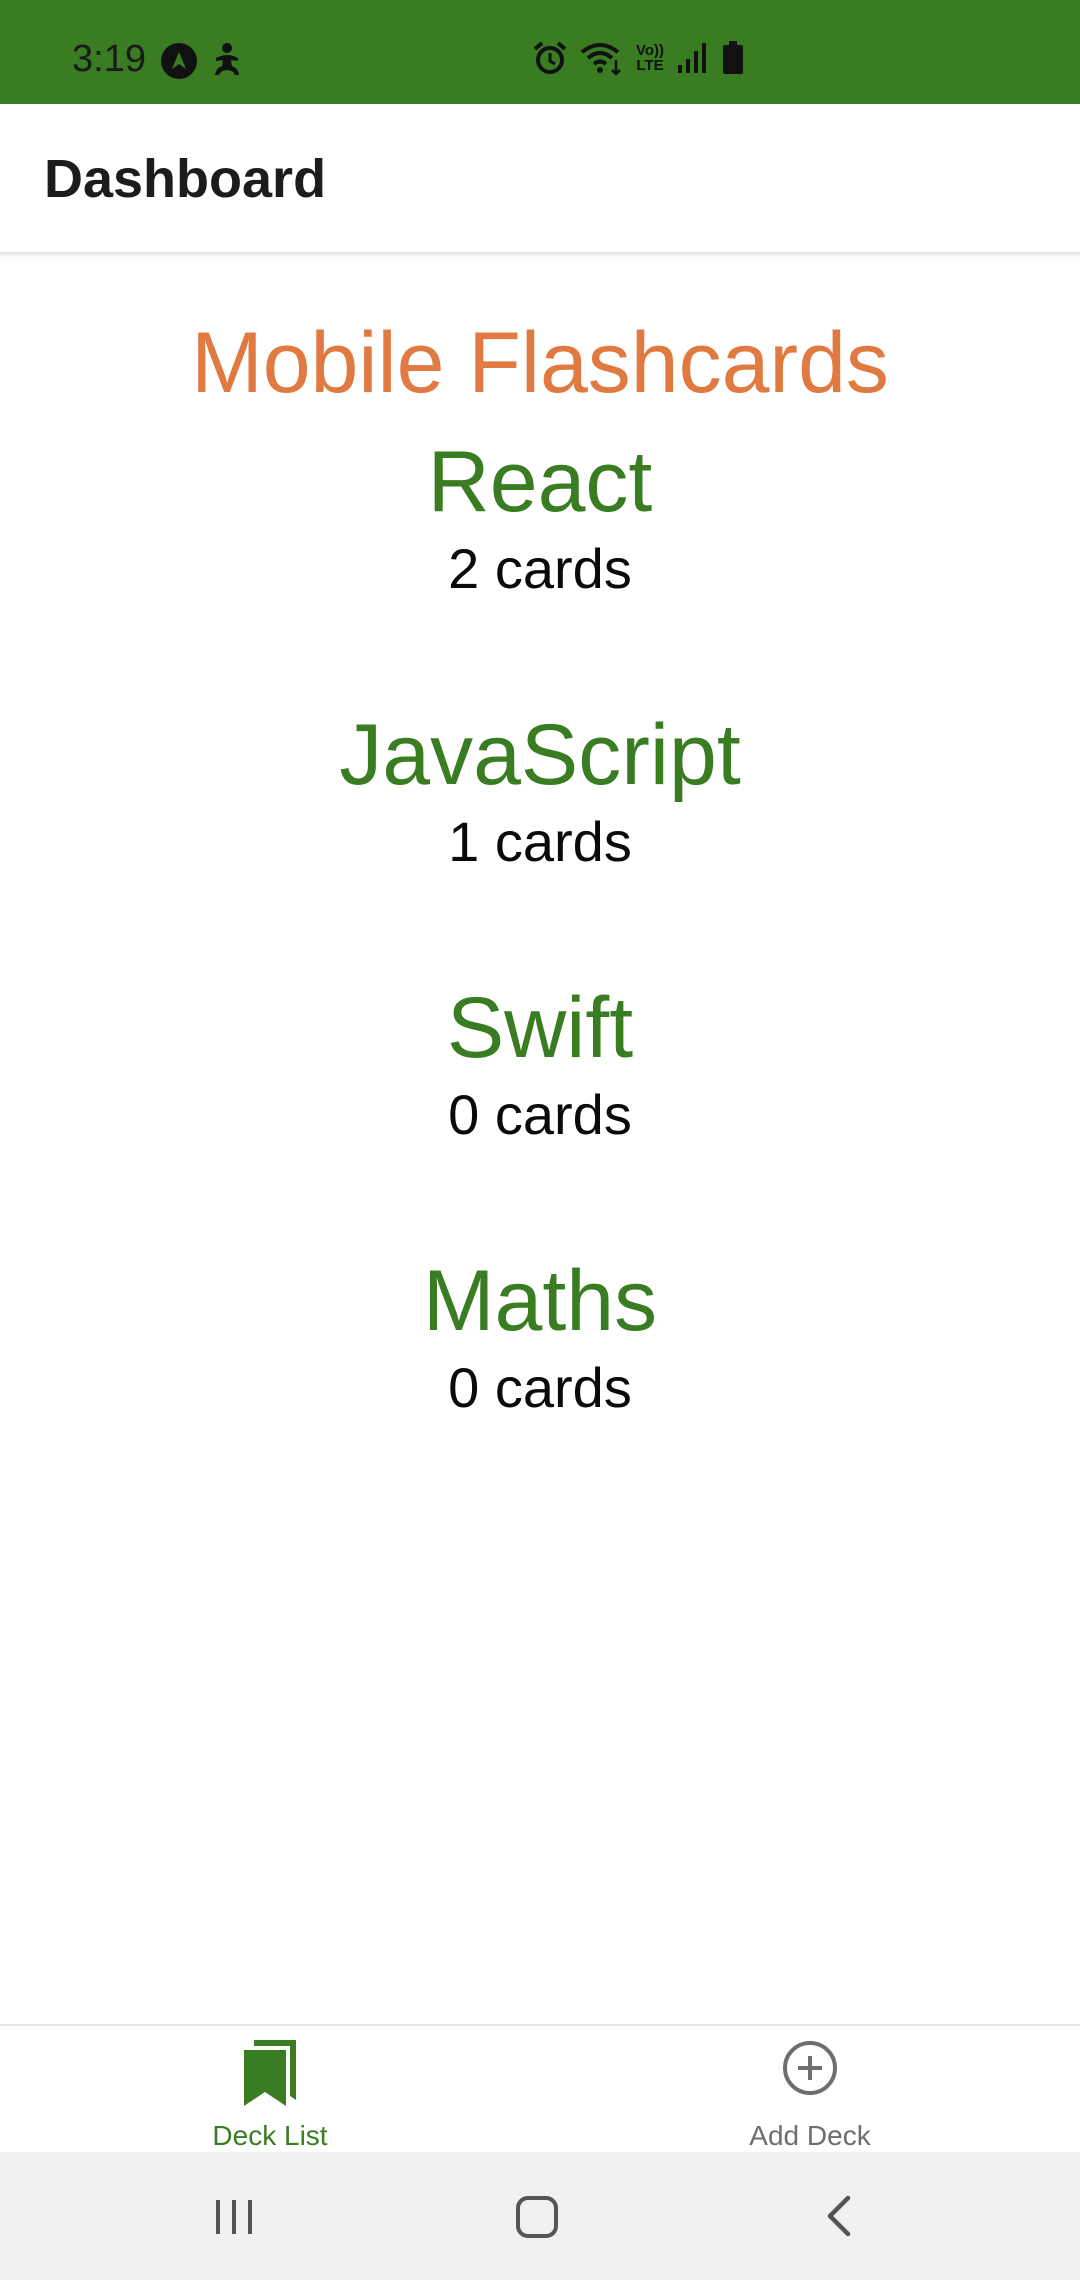 The image size is (1080, 2280). What do you see at coordinates (540, 178) in the screenshot?
I see `app-header: Dashboard` at bounding box center [540, 178].